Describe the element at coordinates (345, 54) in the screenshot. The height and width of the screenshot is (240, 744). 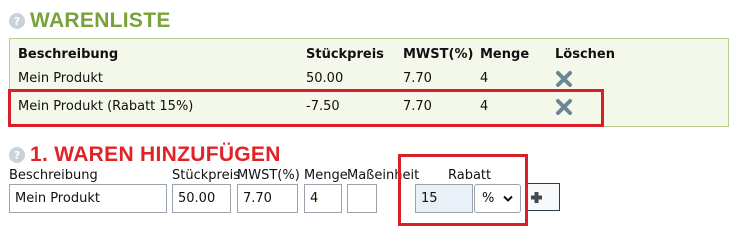
I see `col-header-unit-price: Stückpreis` at that location.